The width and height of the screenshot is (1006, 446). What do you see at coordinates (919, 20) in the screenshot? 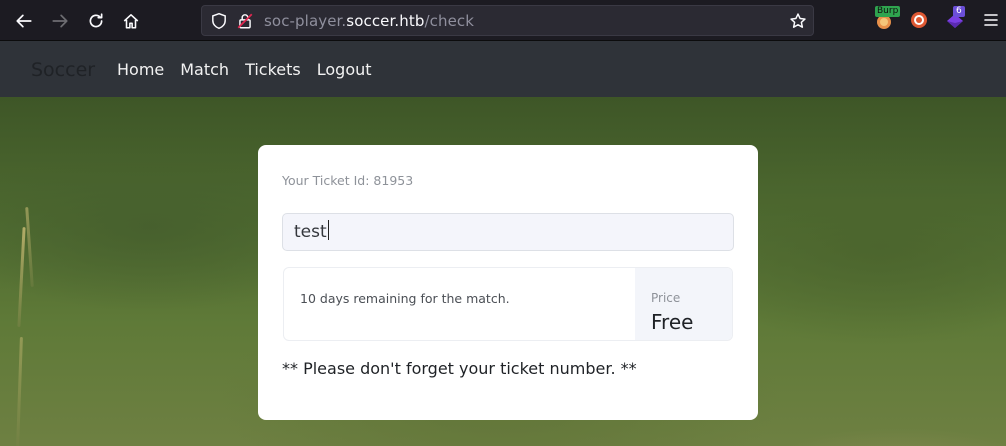
I see `duckduckgo-extension-icon` at bounding box center [919, 20].